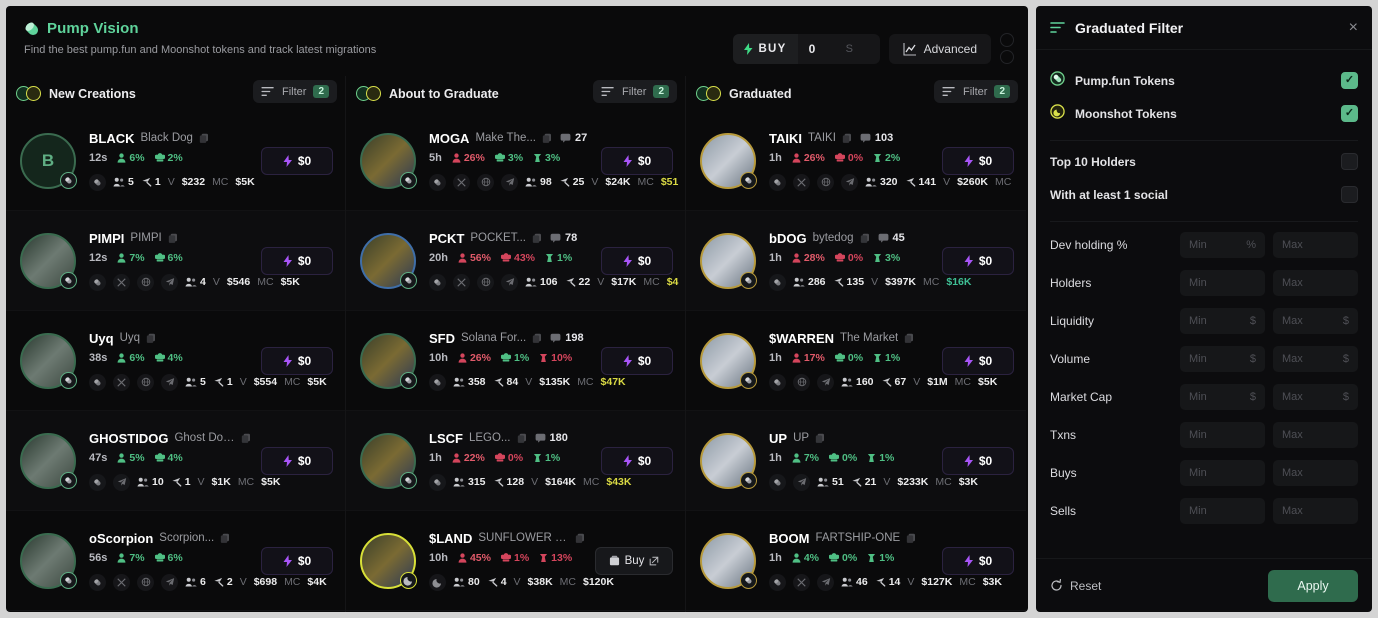  I want to click on filter-option-row: Top 10 Holders, so click(1204, 161).